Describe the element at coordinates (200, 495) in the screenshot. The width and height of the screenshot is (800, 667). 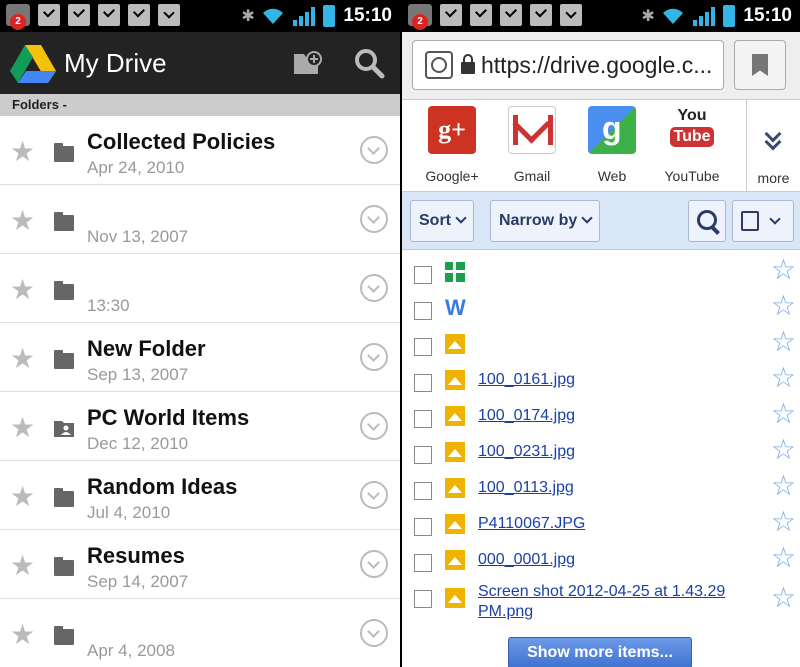
I see `folder-row: ★ Random Ideas Jul 4, 2010` at that location.